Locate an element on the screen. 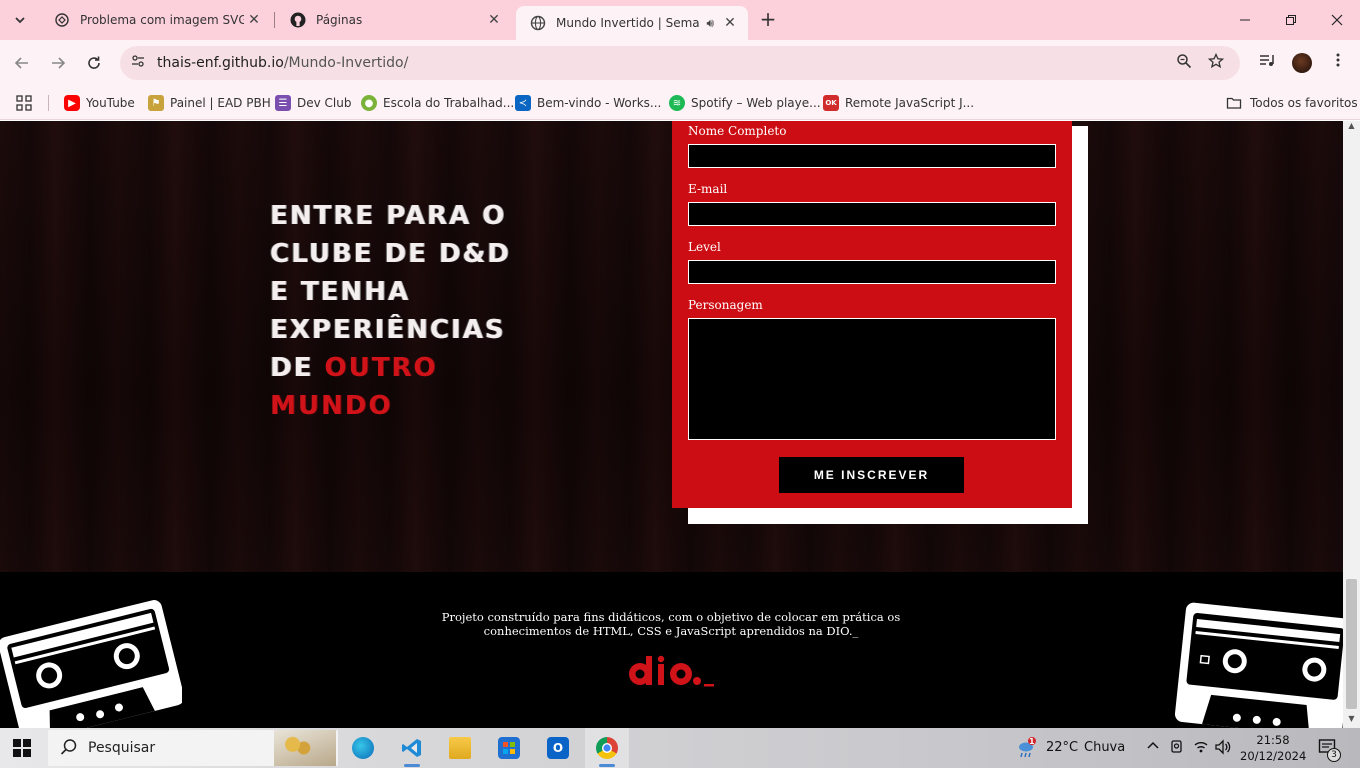  taskbar-outlook: O is located at coordinates (558, 748).